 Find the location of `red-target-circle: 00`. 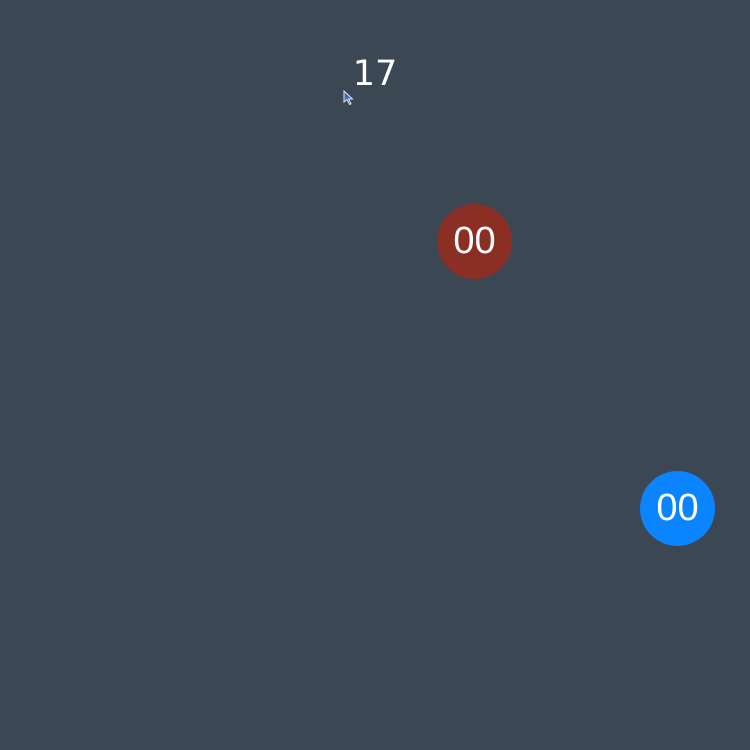

red-target-circle: 00 is located at coordinates (474, 241).